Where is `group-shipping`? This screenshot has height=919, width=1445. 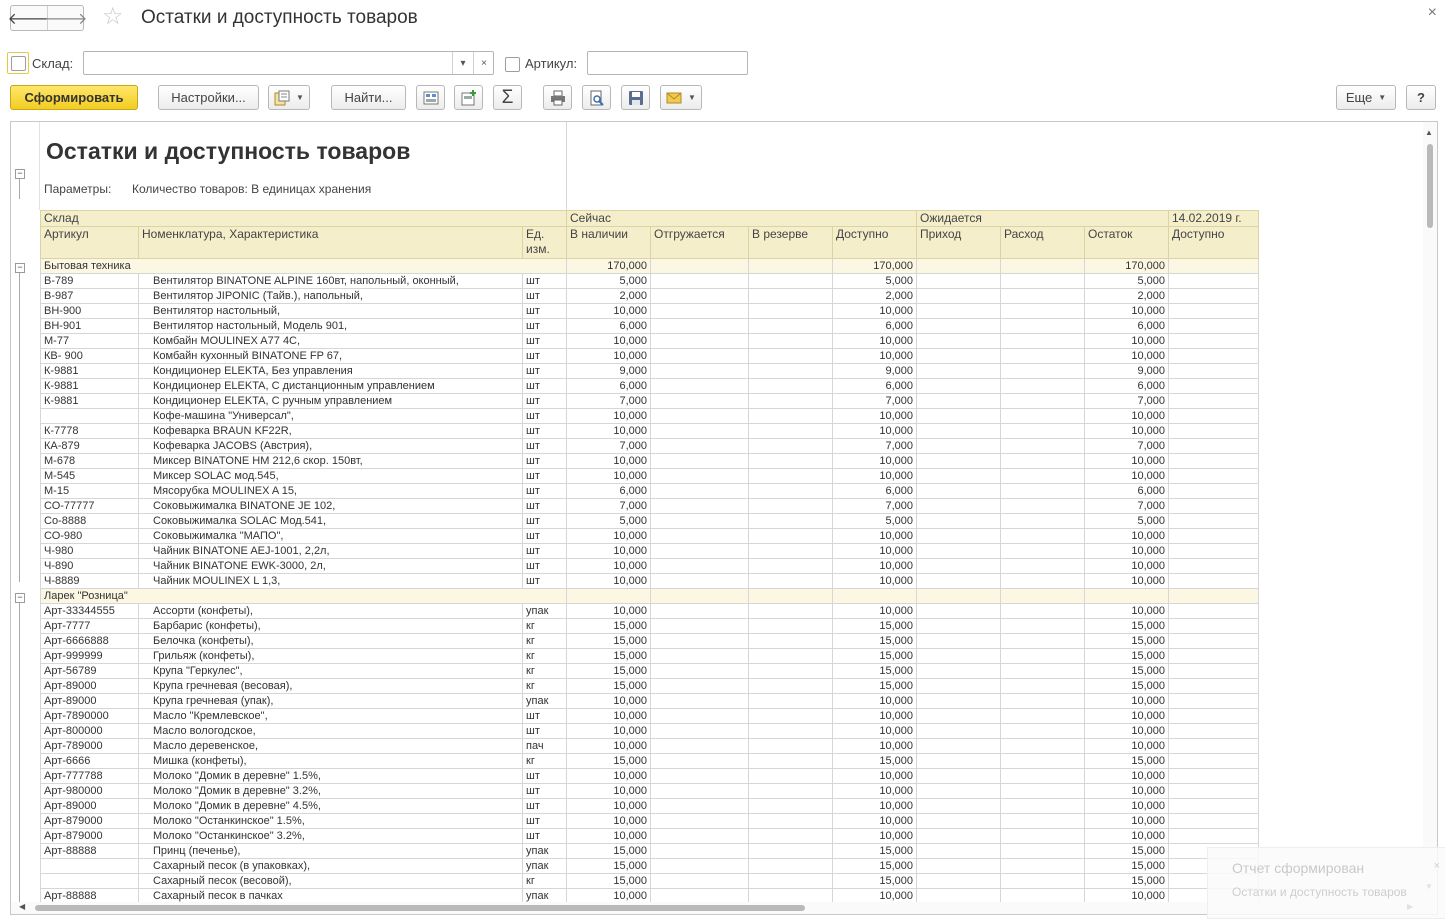
group-shipping is located at coordinates (699, 266).